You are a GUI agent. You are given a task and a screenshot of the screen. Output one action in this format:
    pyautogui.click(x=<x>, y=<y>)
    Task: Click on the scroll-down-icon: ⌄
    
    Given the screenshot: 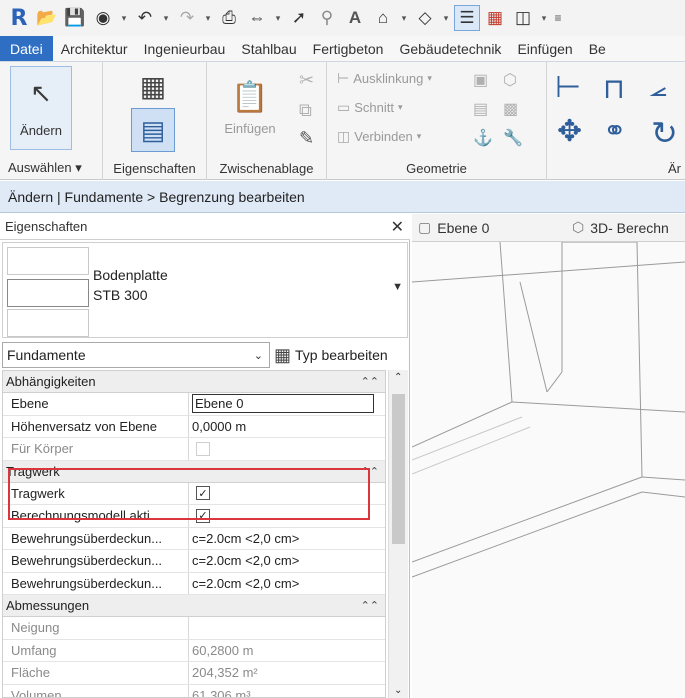 What is the action you would take?
    pyautogui.click(x=398, y=690)
    